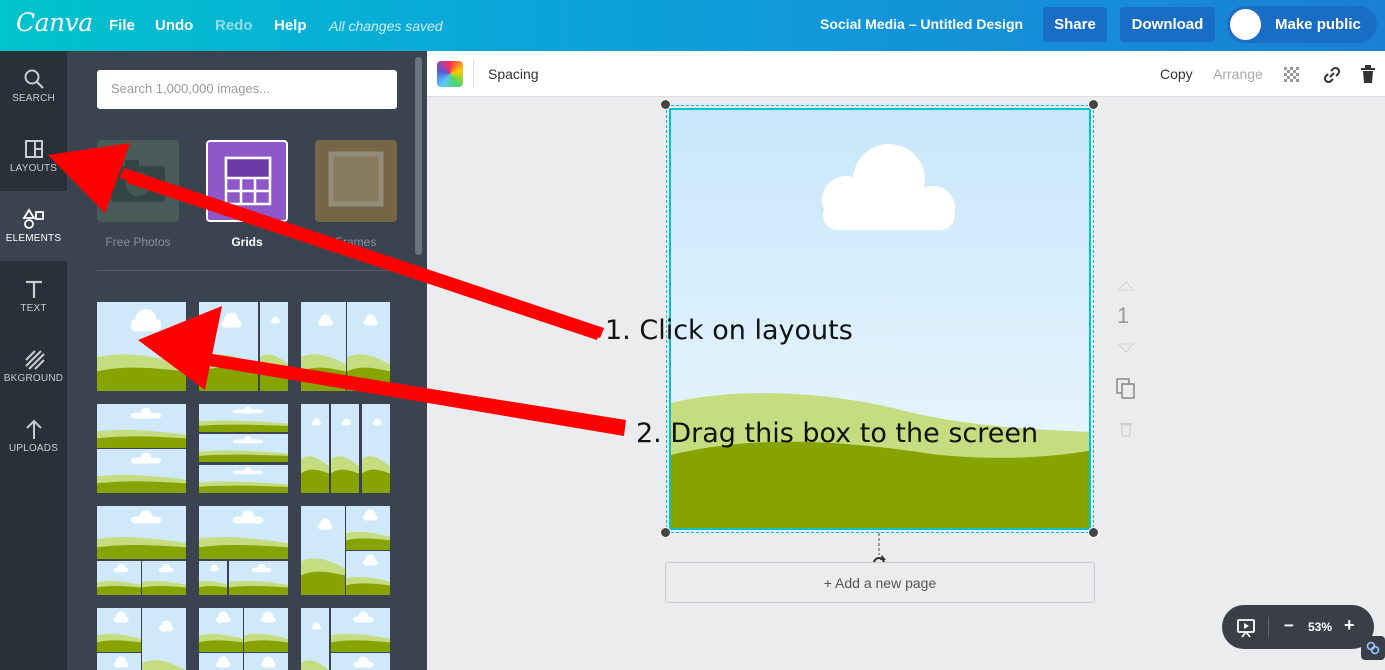  Describe the element at coordinates (1349, 625) in the screenshot. I see `zoom-in-button: +` at that location.